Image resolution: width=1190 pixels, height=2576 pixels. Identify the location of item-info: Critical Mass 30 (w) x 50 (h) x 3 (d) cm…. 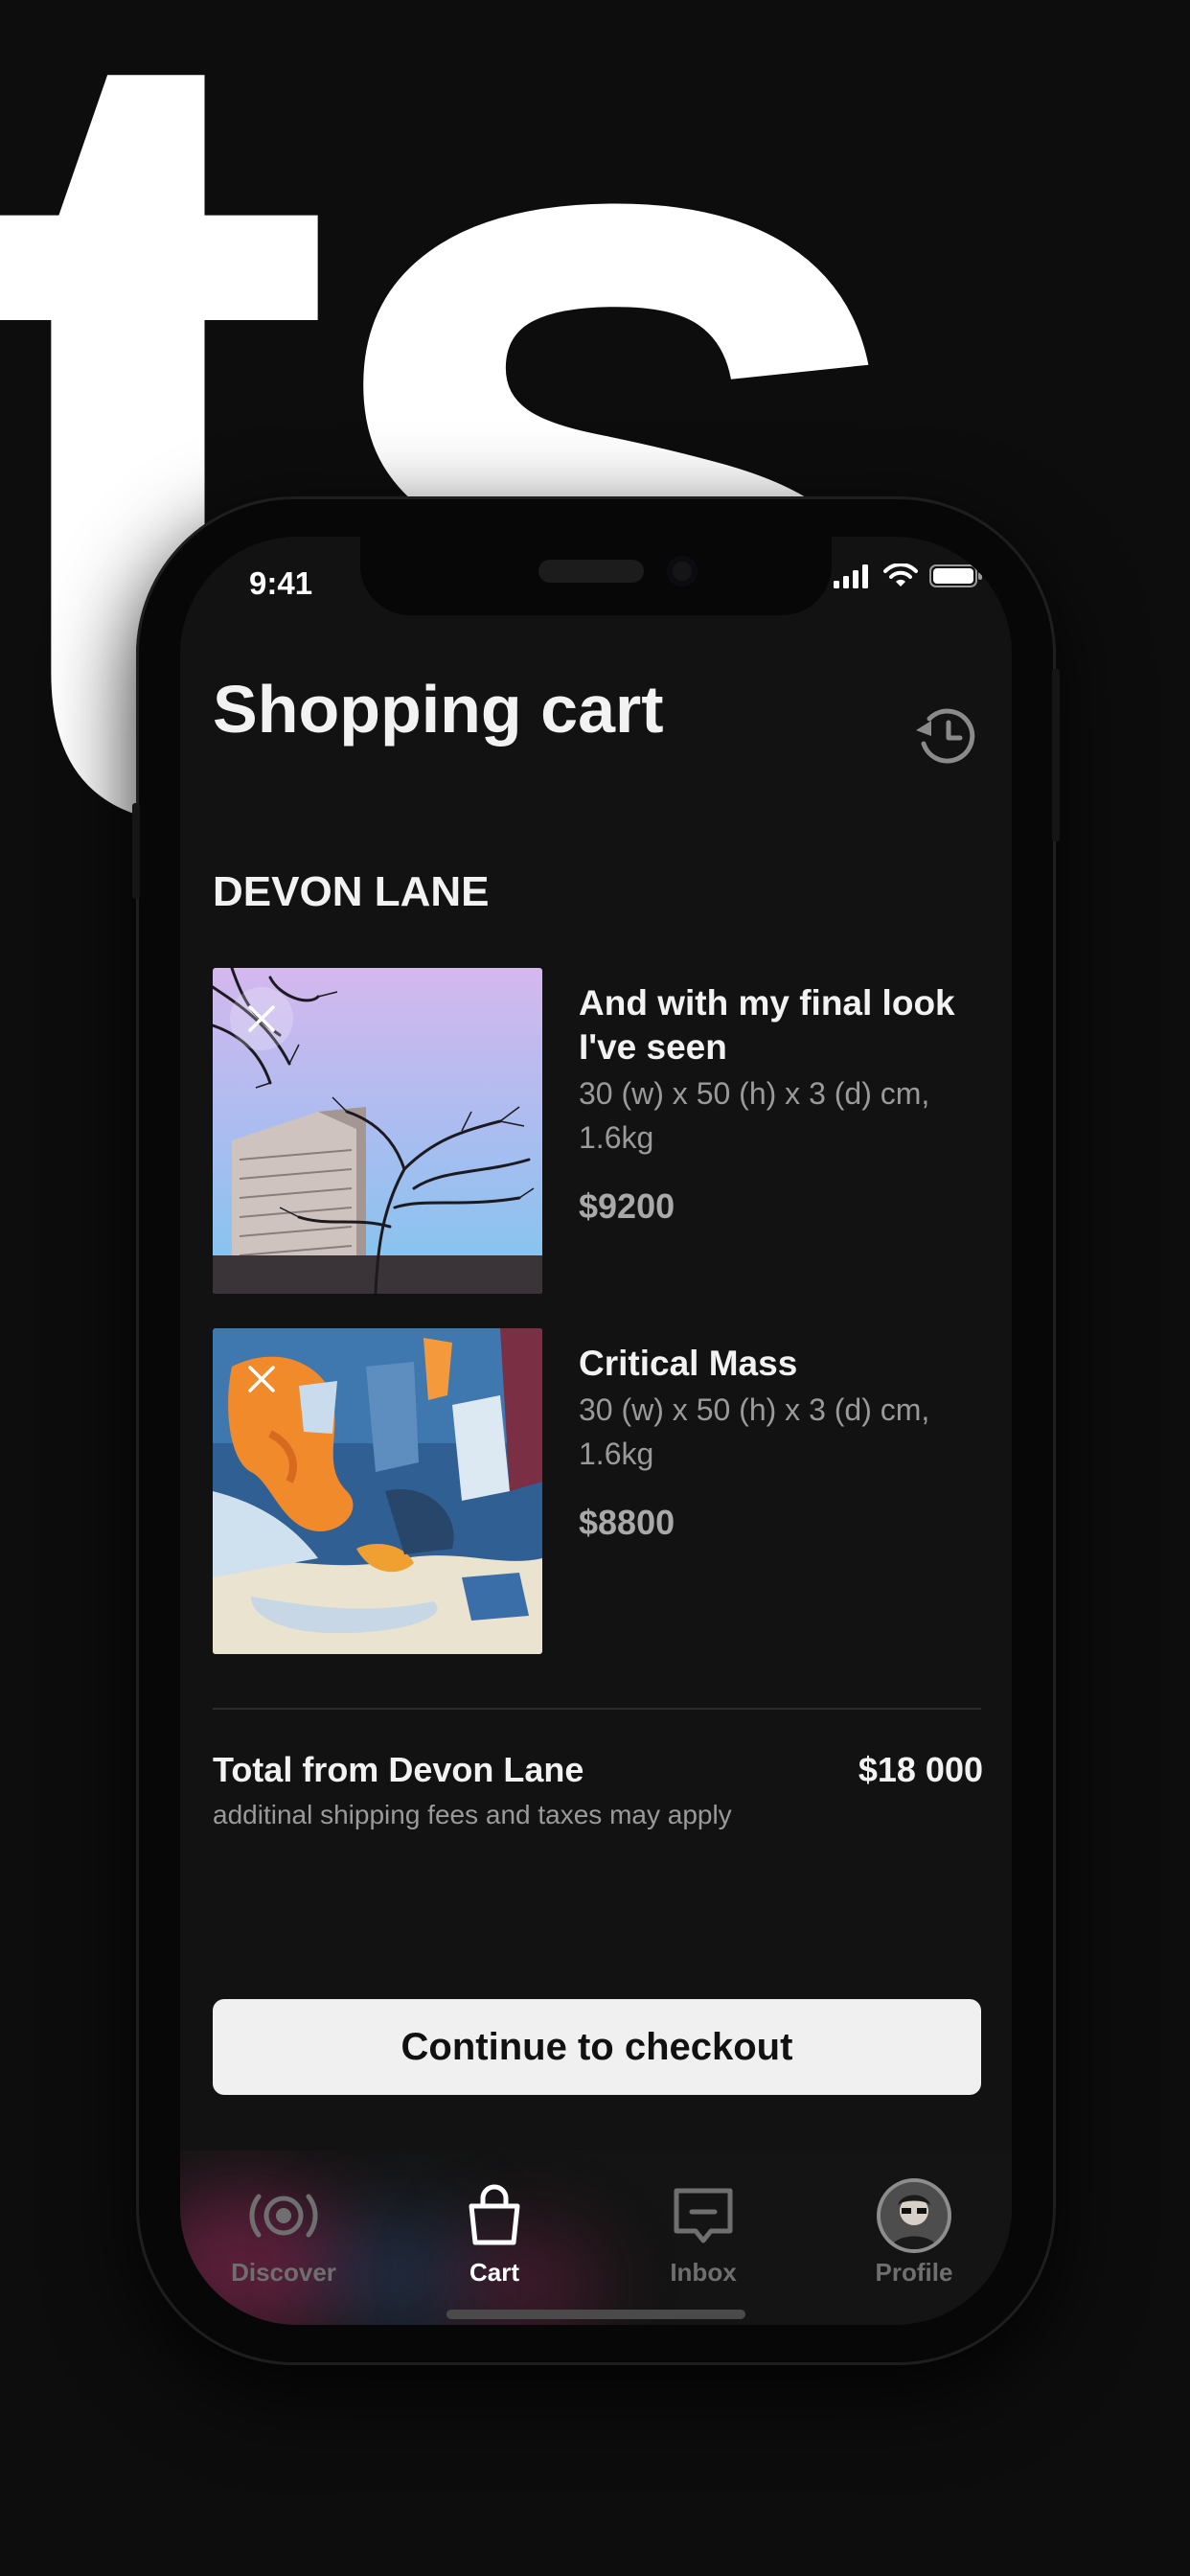
(780, 1442).